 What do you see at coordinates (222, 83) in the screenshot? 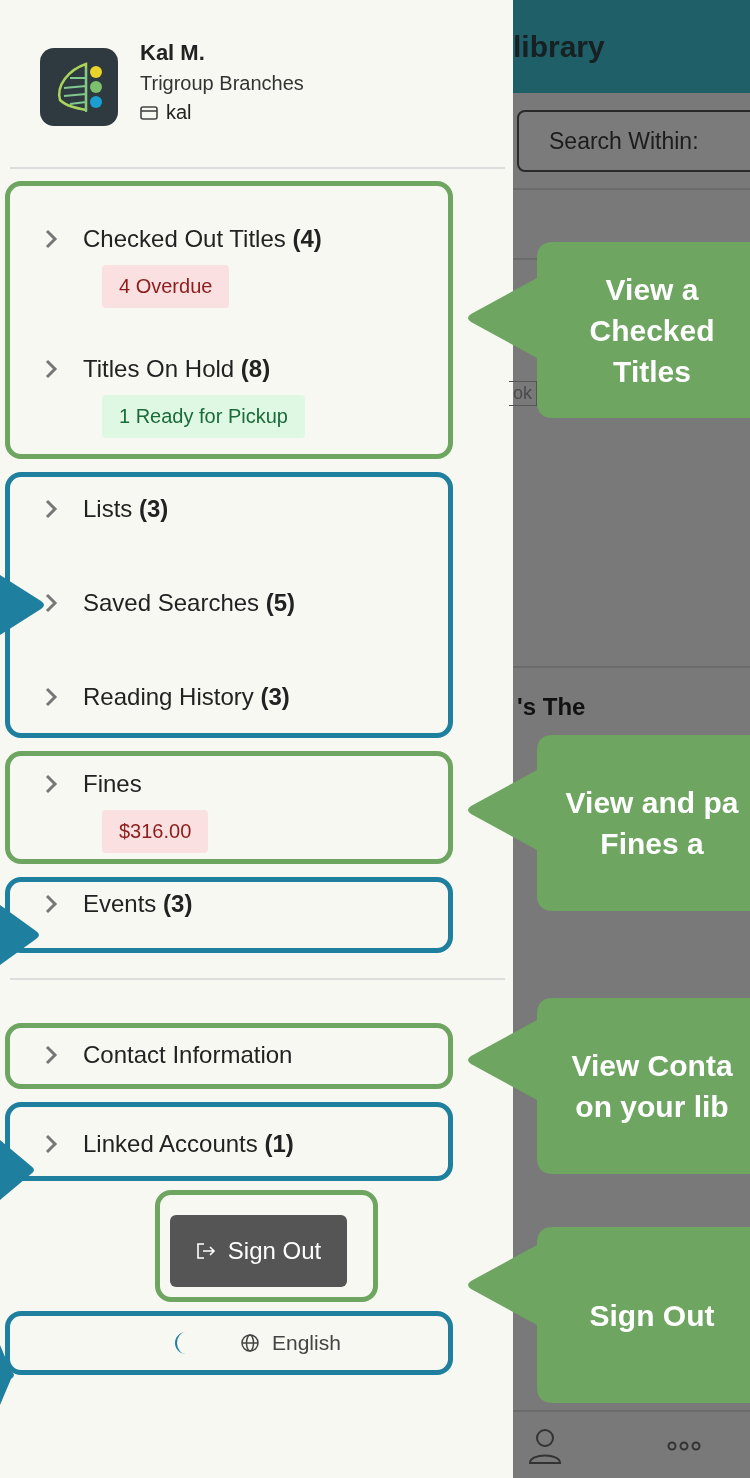
I see `library-name: Trigroup Branches` at bounding box center [222, 83].